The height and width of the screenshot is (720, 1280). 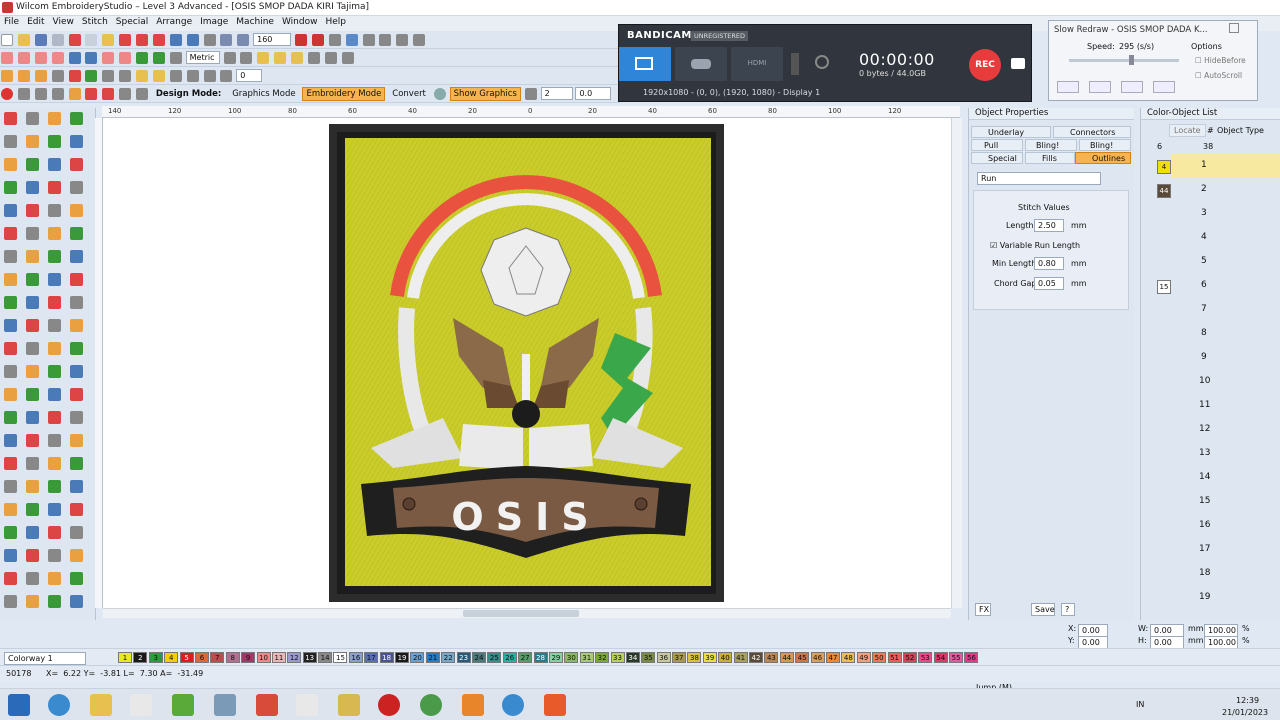 What do you see at coordinates (1247, 700) in the screenshot?
I see `clock-time: 12:39` at bounding box center [1247, 700].